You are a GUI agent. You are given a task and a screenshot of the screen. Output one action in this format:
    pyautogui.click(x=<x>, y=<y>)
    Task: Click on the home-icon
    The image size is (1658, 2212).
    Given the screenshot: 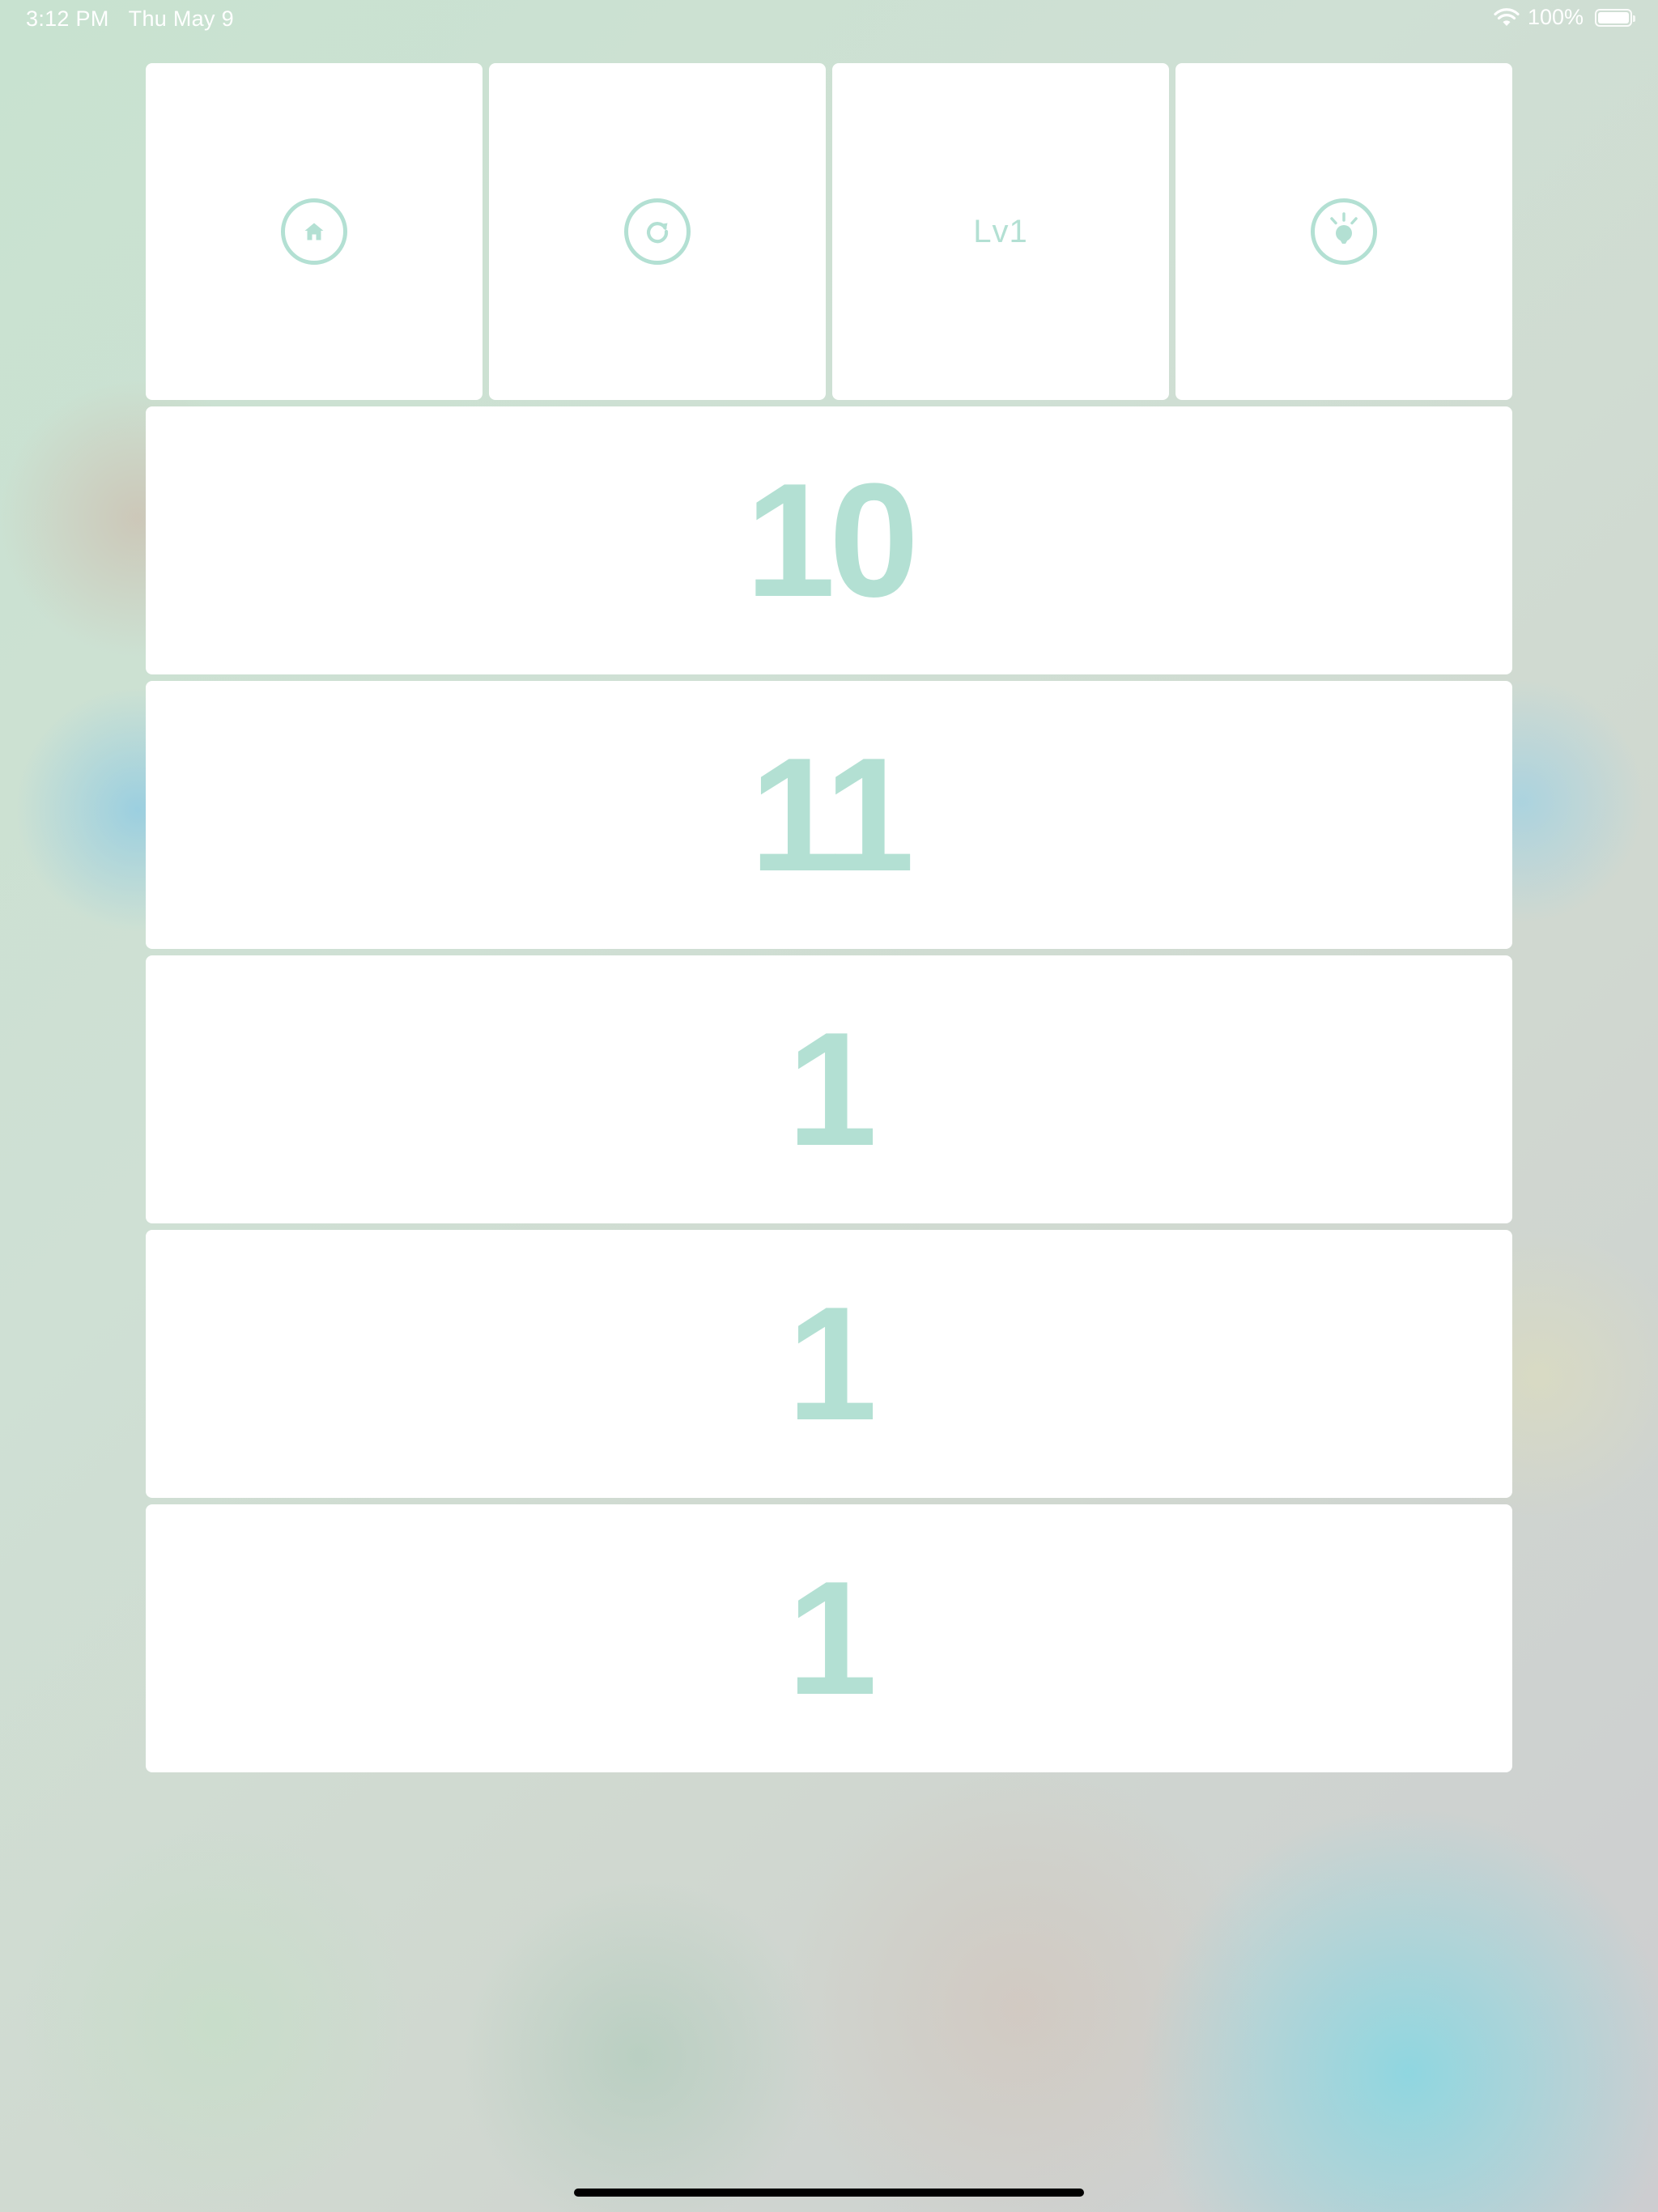 What is the action you would take?
    pyautogui.click(x=314, y=232)
    